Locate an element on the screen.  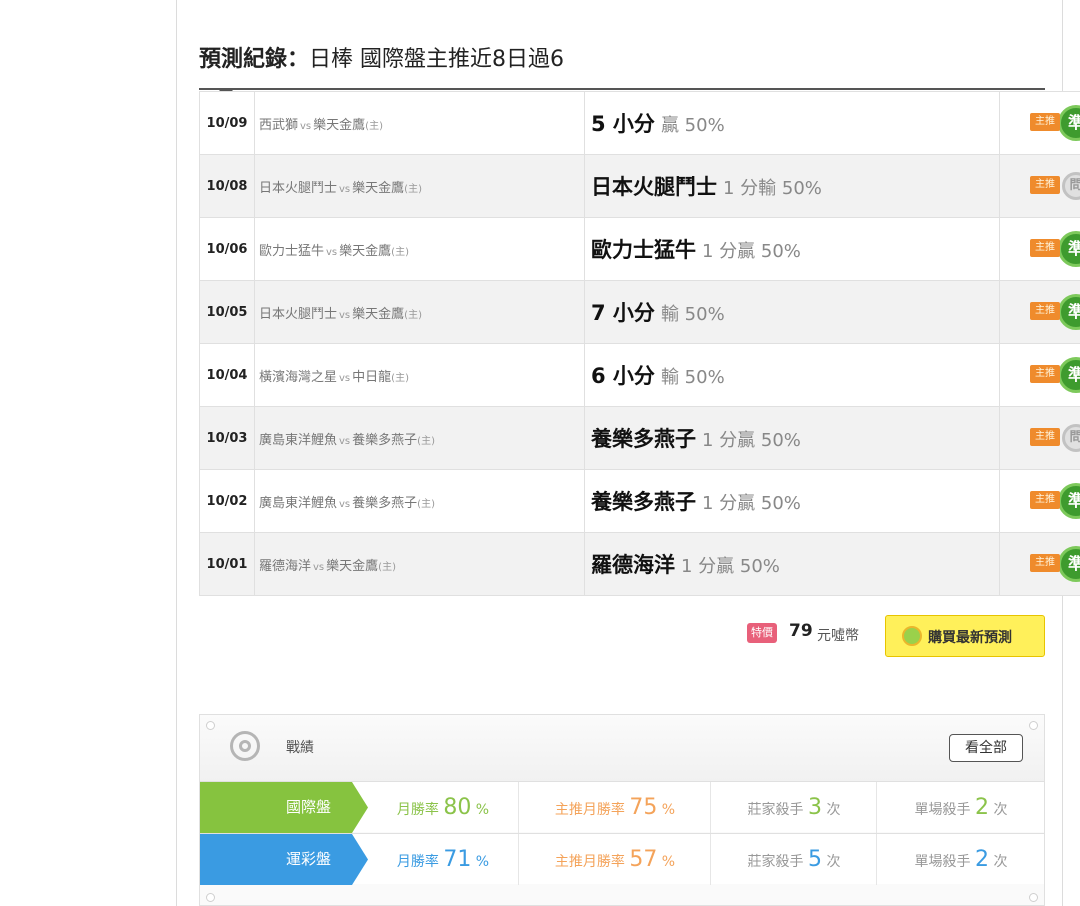
performance-title: 戰績 is located at coordinates (300, 748).